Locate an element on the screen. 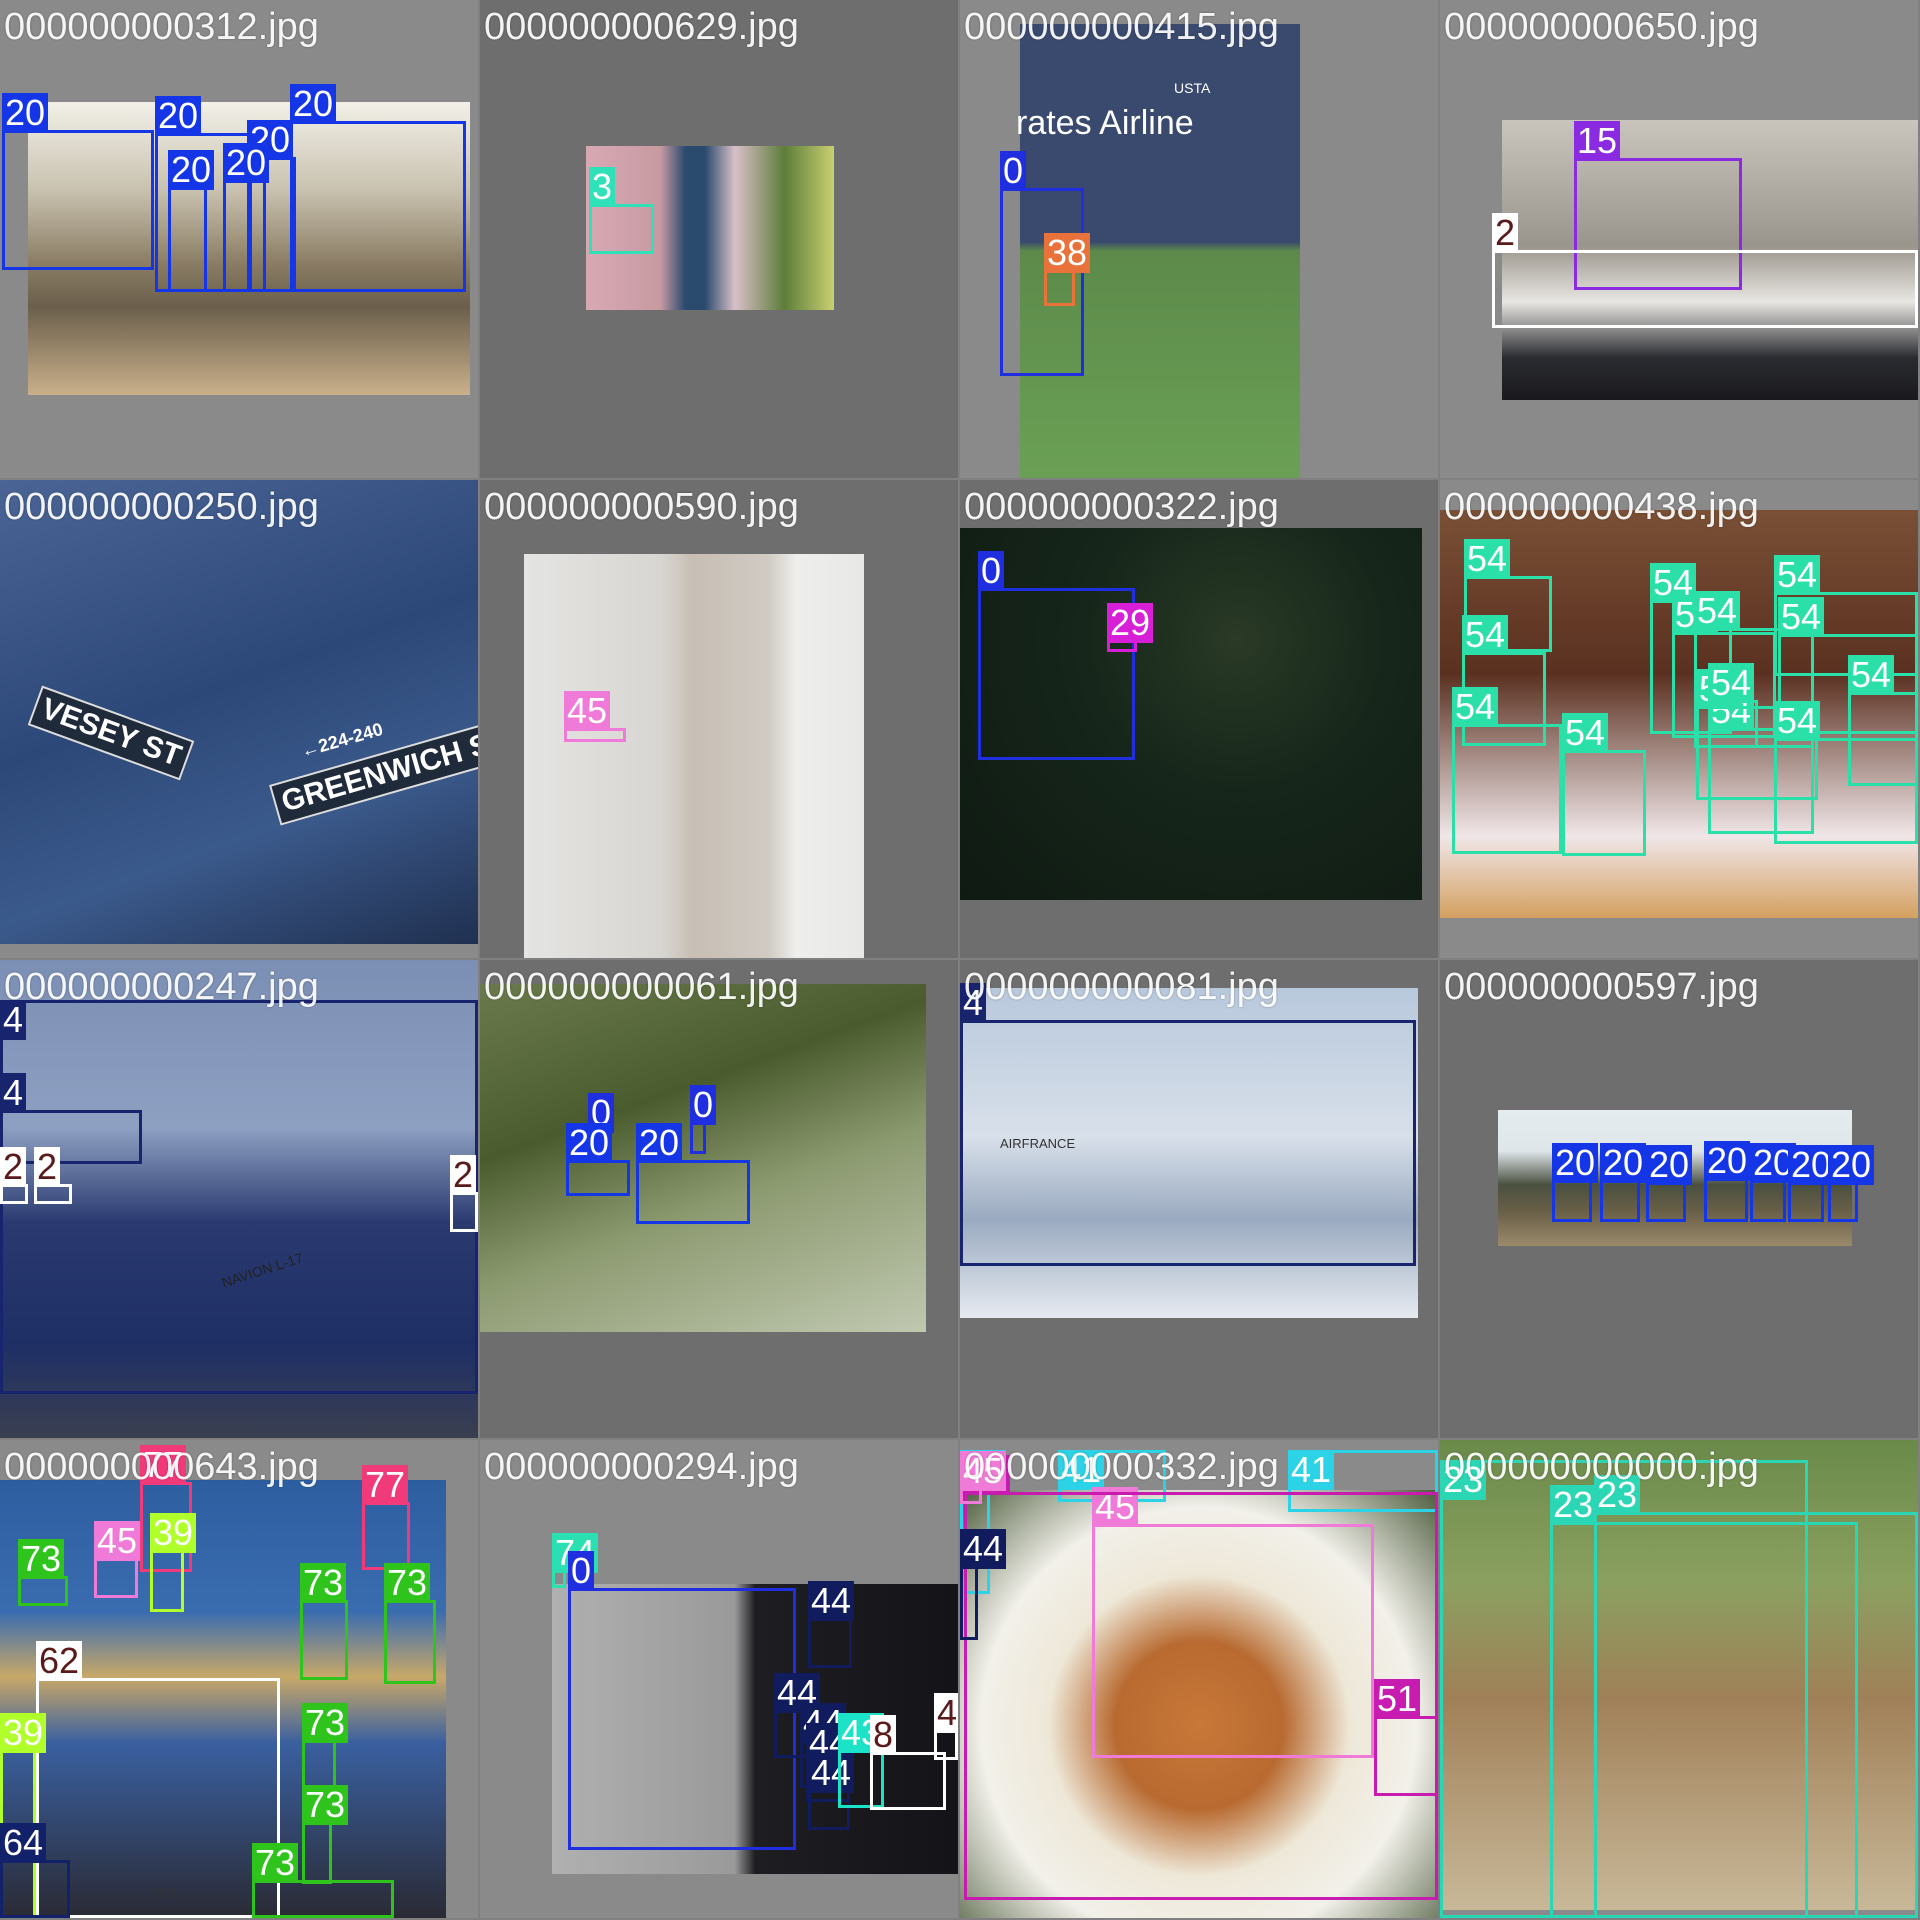  class-label: 64 is located at coordinates (23, 1843).